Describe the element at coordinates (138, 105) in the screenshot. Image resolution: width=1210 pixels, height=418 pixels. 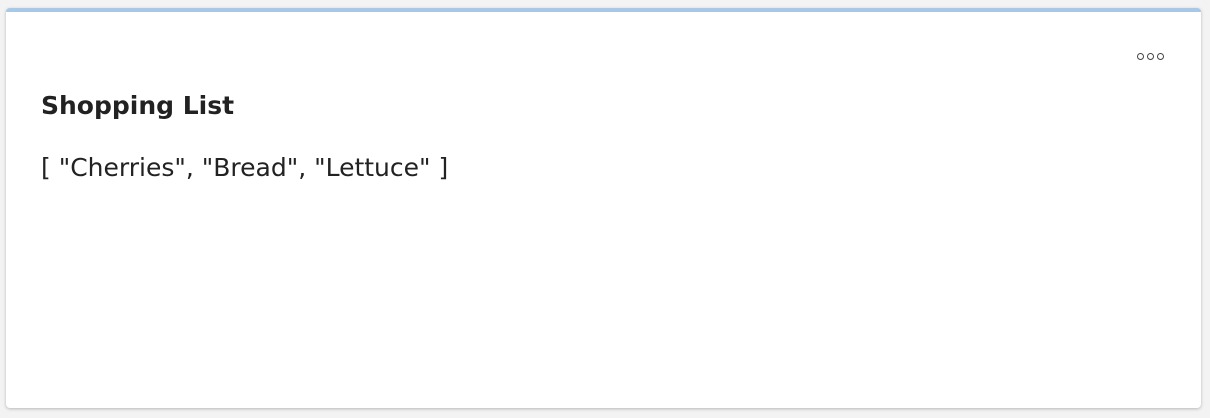
I see `card-title: Shopping List` at that location.